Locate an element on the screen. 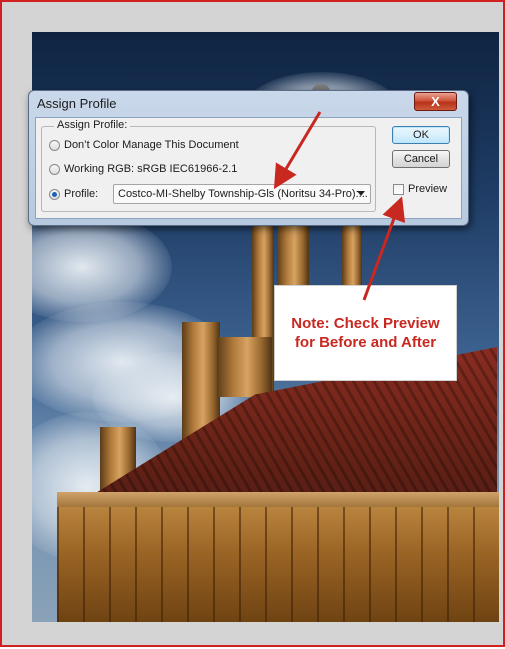 This screenshot has width=505, height=649. radio-label: Working RGB: sRGB IEC61966-2.1 is located at coordinates (151, 169).